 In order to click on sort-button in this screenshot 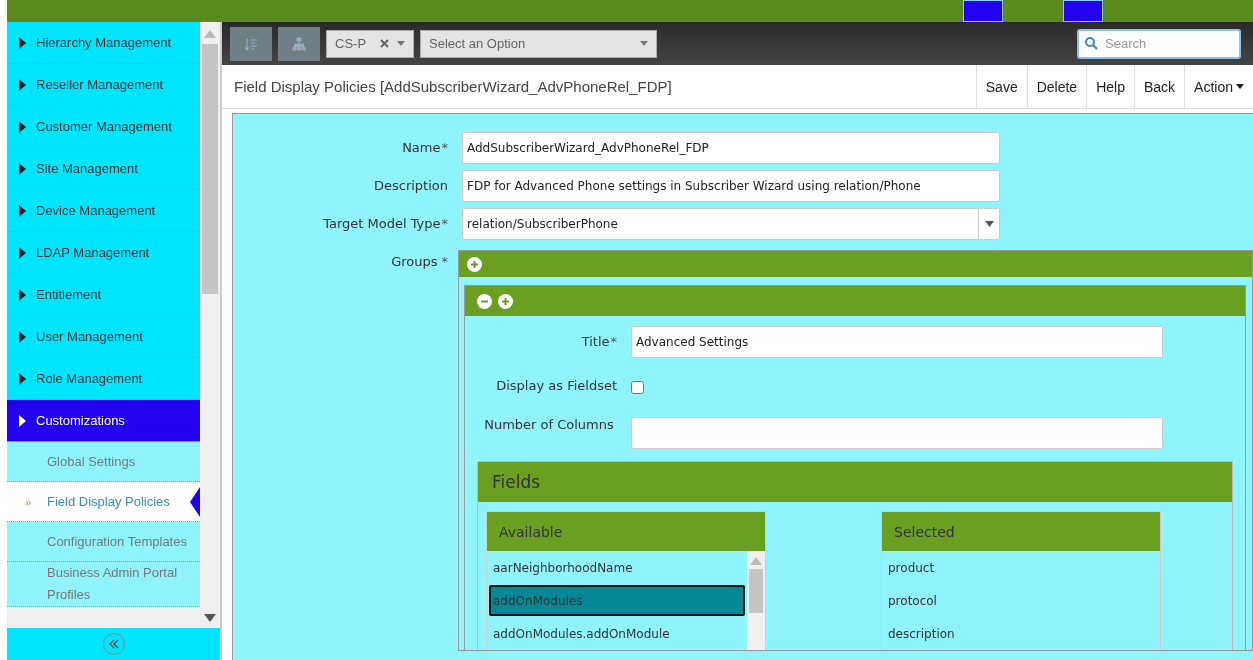, I will do `click(251, 43)`.